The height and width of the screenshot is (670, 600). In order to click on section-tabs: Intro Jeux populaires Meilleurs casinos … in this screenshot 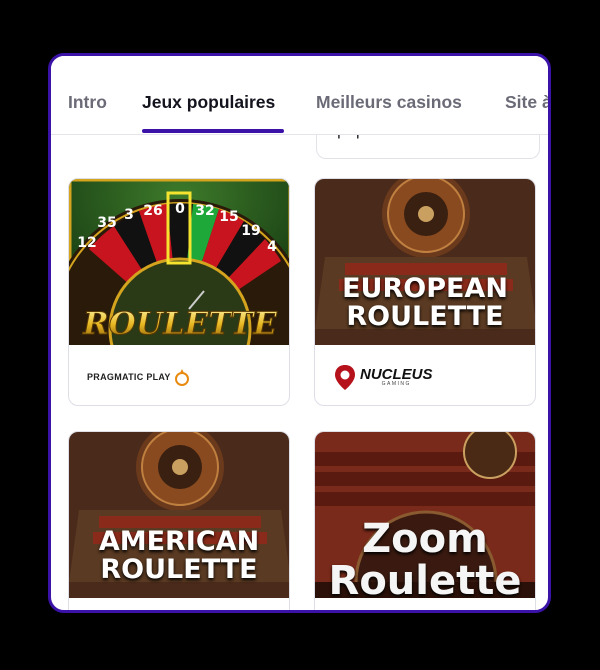, I will do `click(299, 95)`.